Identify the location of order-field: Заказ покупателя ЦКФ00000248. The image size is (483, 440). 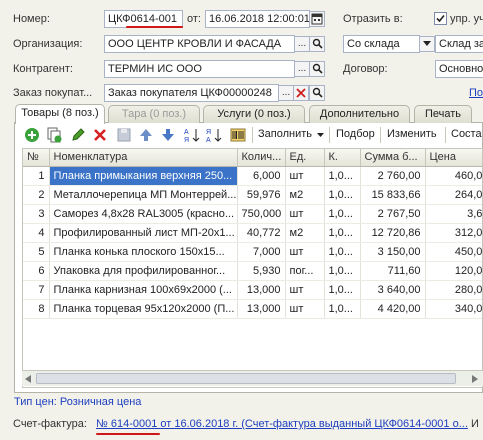
(191, 93).